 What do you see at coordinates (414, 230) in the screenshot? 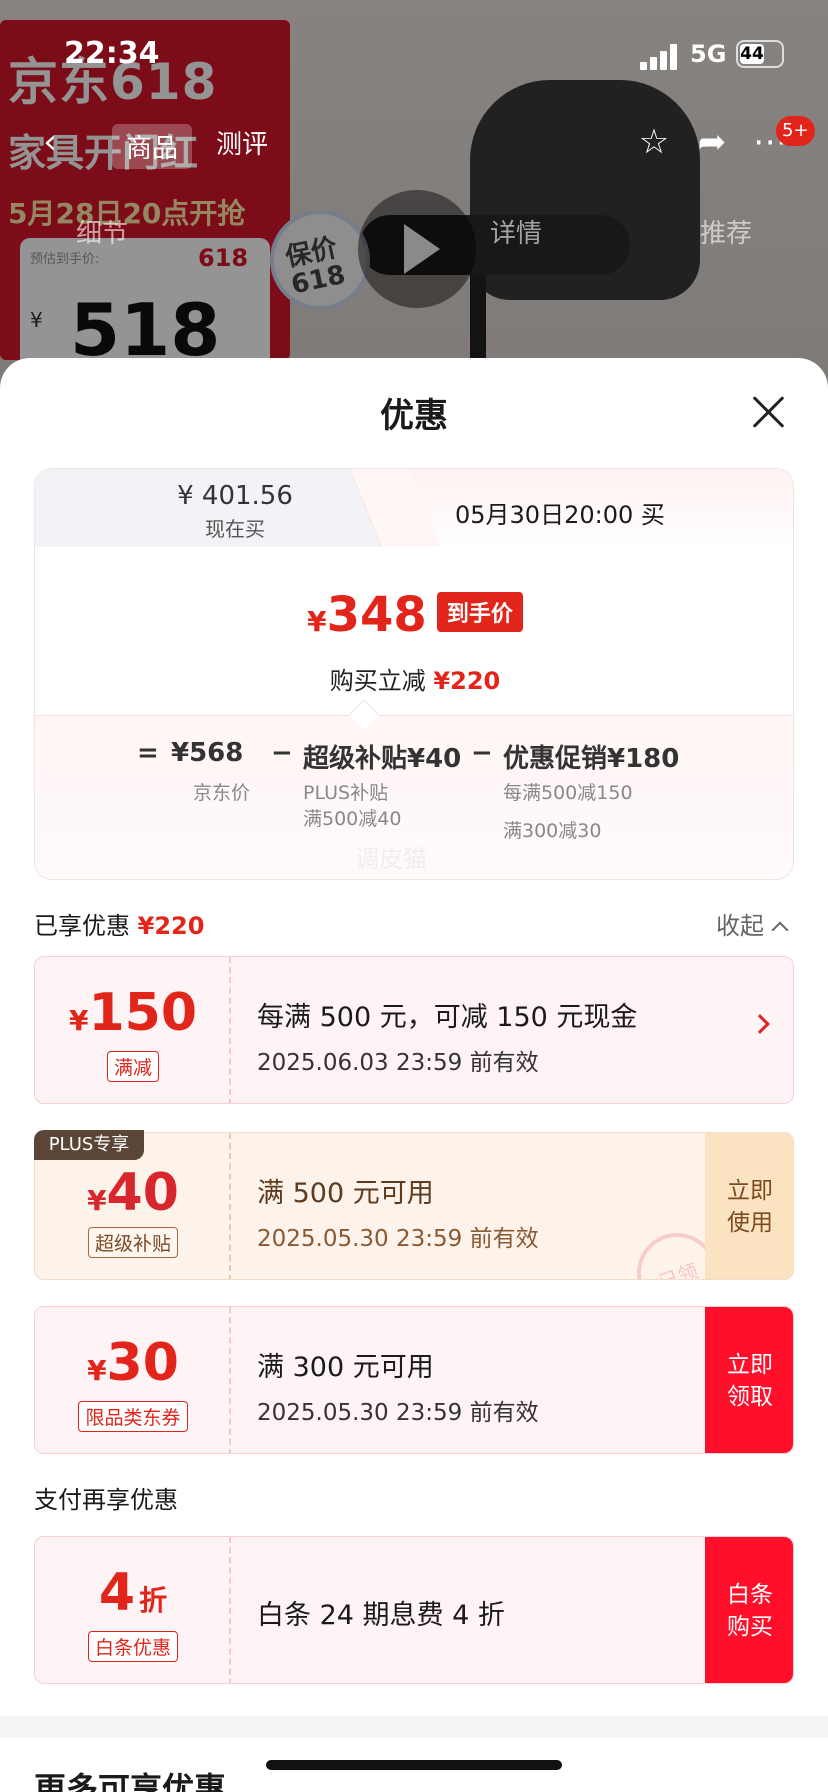
I see `product-sub-tabs: 细节 详情 推荐` at bounding box center [414, 230].